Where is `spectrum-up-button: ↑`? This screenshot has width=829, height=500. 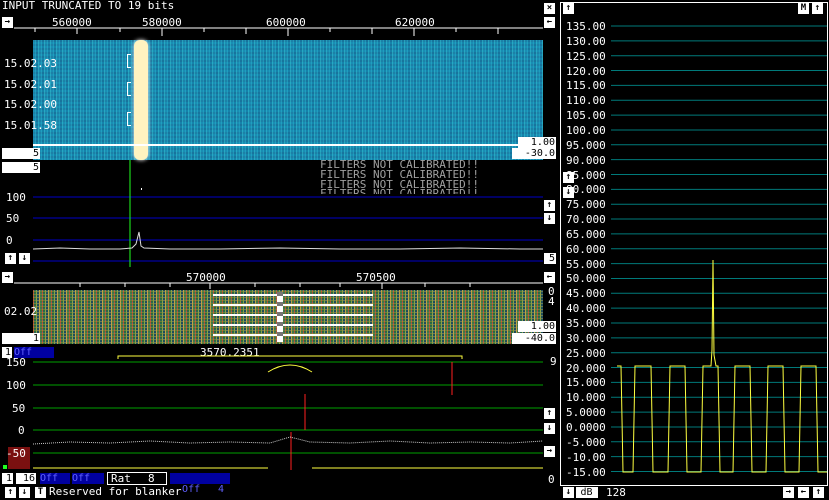 spectrum-up-button: ↑ is located at coordinates (549, 205).